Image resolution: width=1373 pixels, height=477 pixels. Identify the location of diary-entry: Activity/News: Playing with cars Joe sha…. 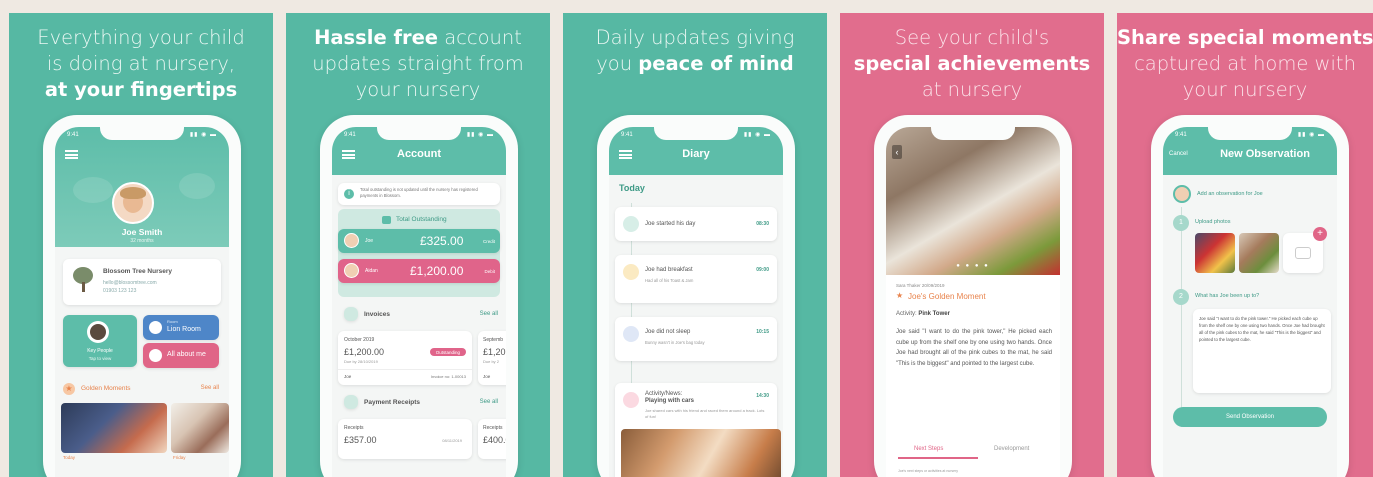
(698, 430).